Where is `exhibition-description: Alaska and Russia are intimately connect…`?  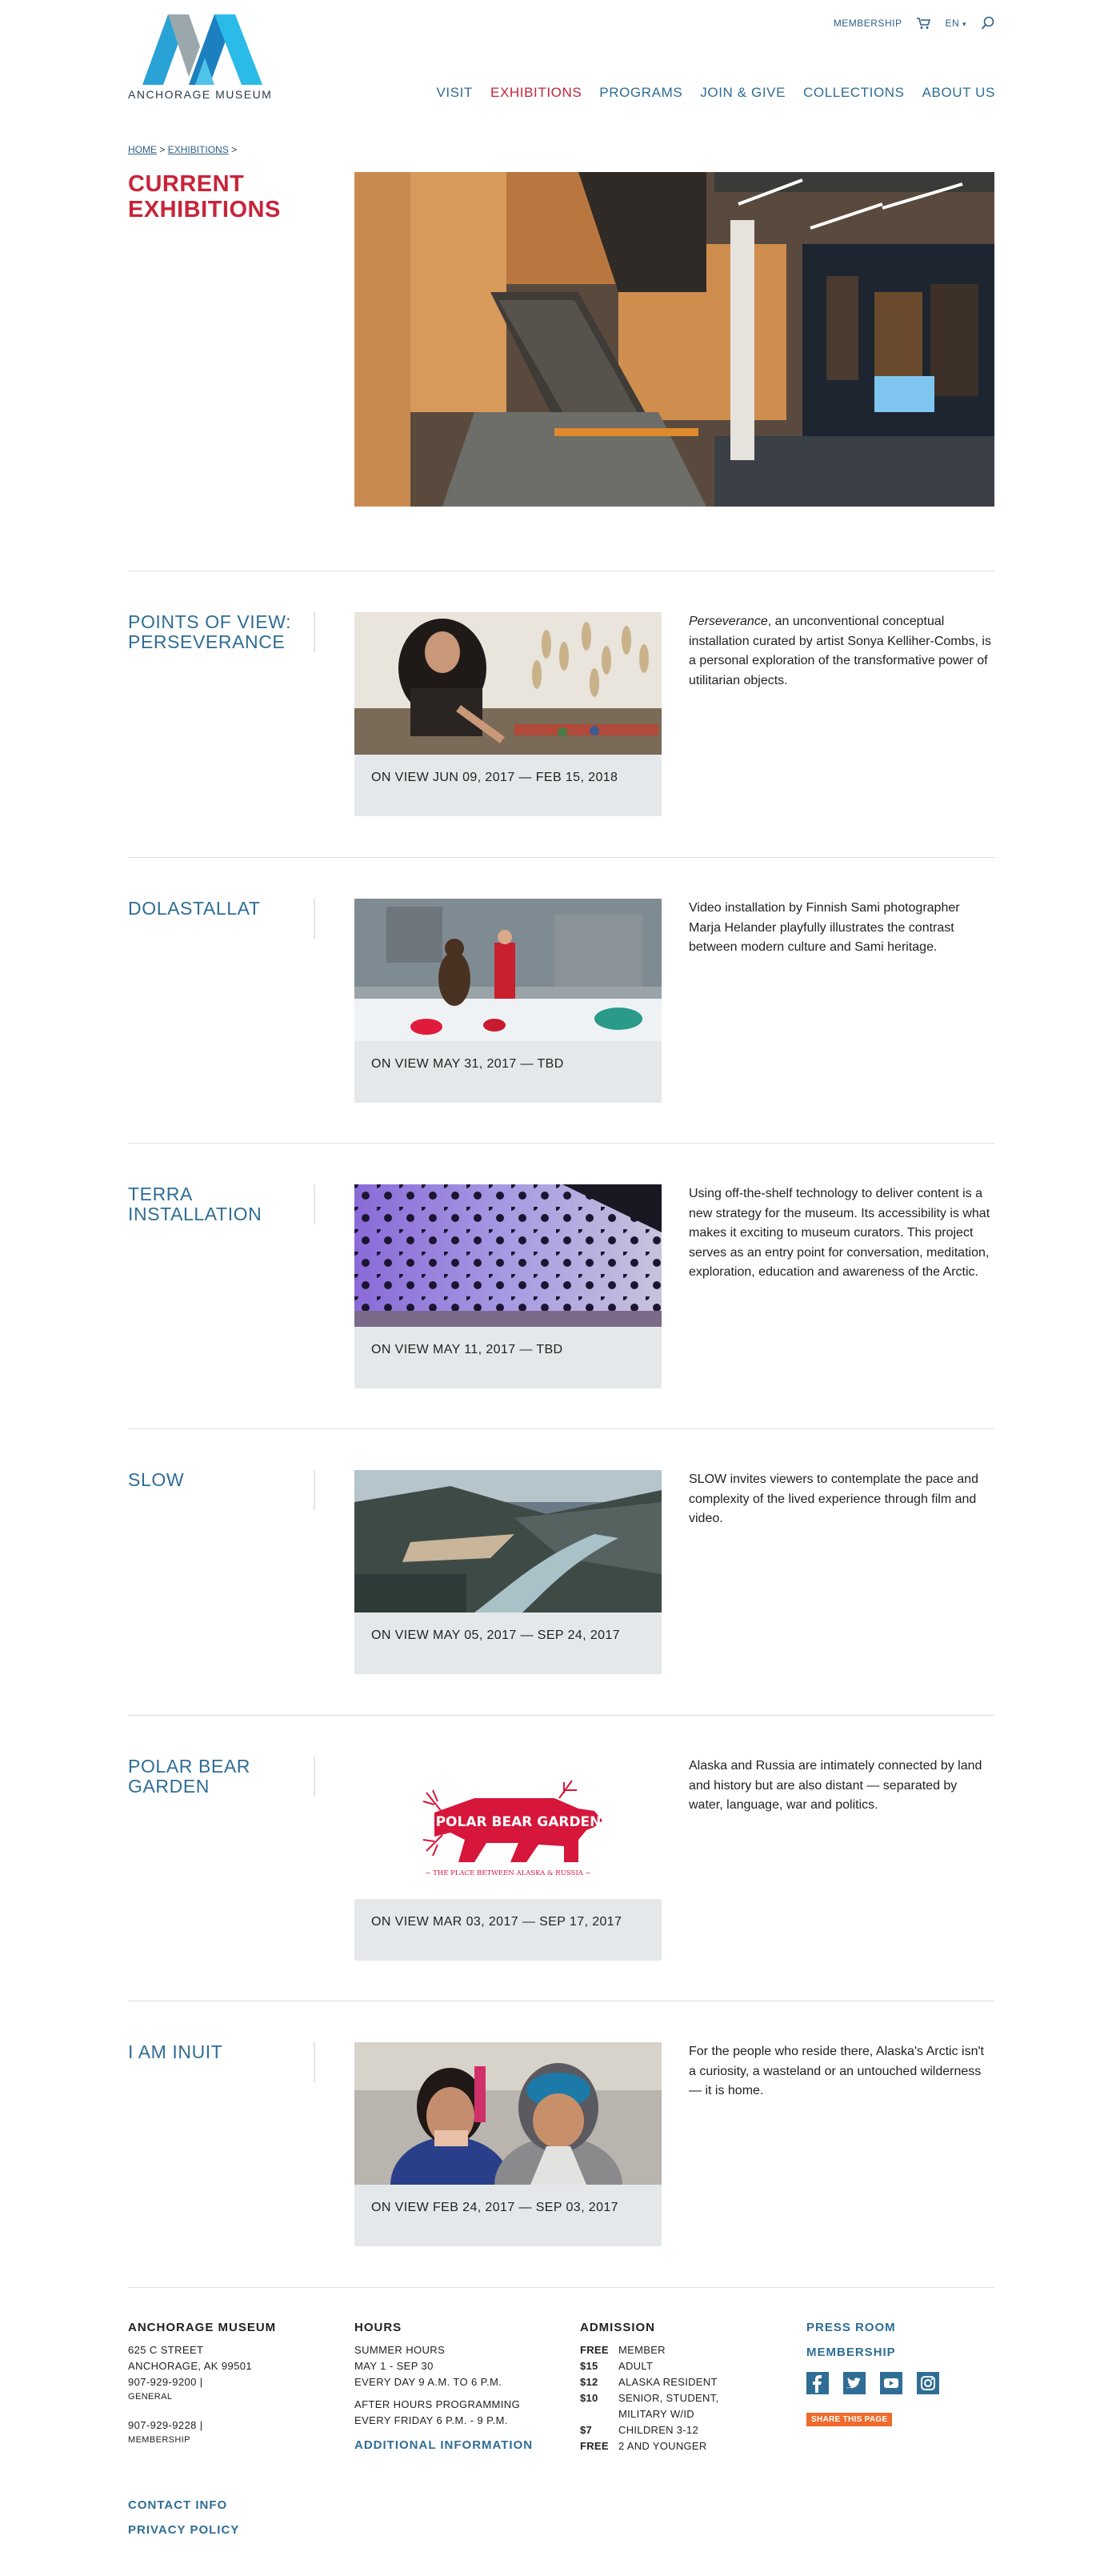 exhibition-description: Alaska and Russia are intimately connect… is located at coordinates (835, 1785).